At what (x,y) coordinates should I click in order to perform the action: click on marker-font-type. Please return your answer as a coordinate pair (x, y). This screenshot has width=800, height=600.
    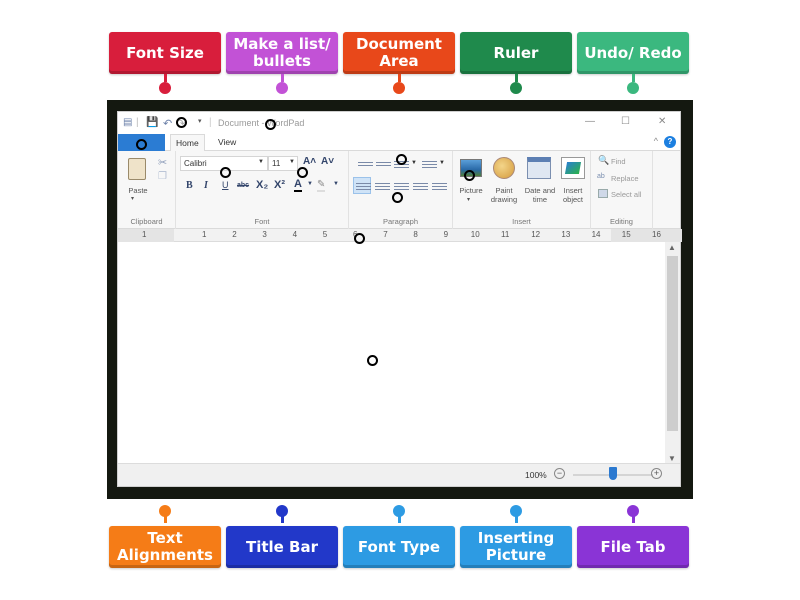
    Looking at the image, I should click on (225, 172).